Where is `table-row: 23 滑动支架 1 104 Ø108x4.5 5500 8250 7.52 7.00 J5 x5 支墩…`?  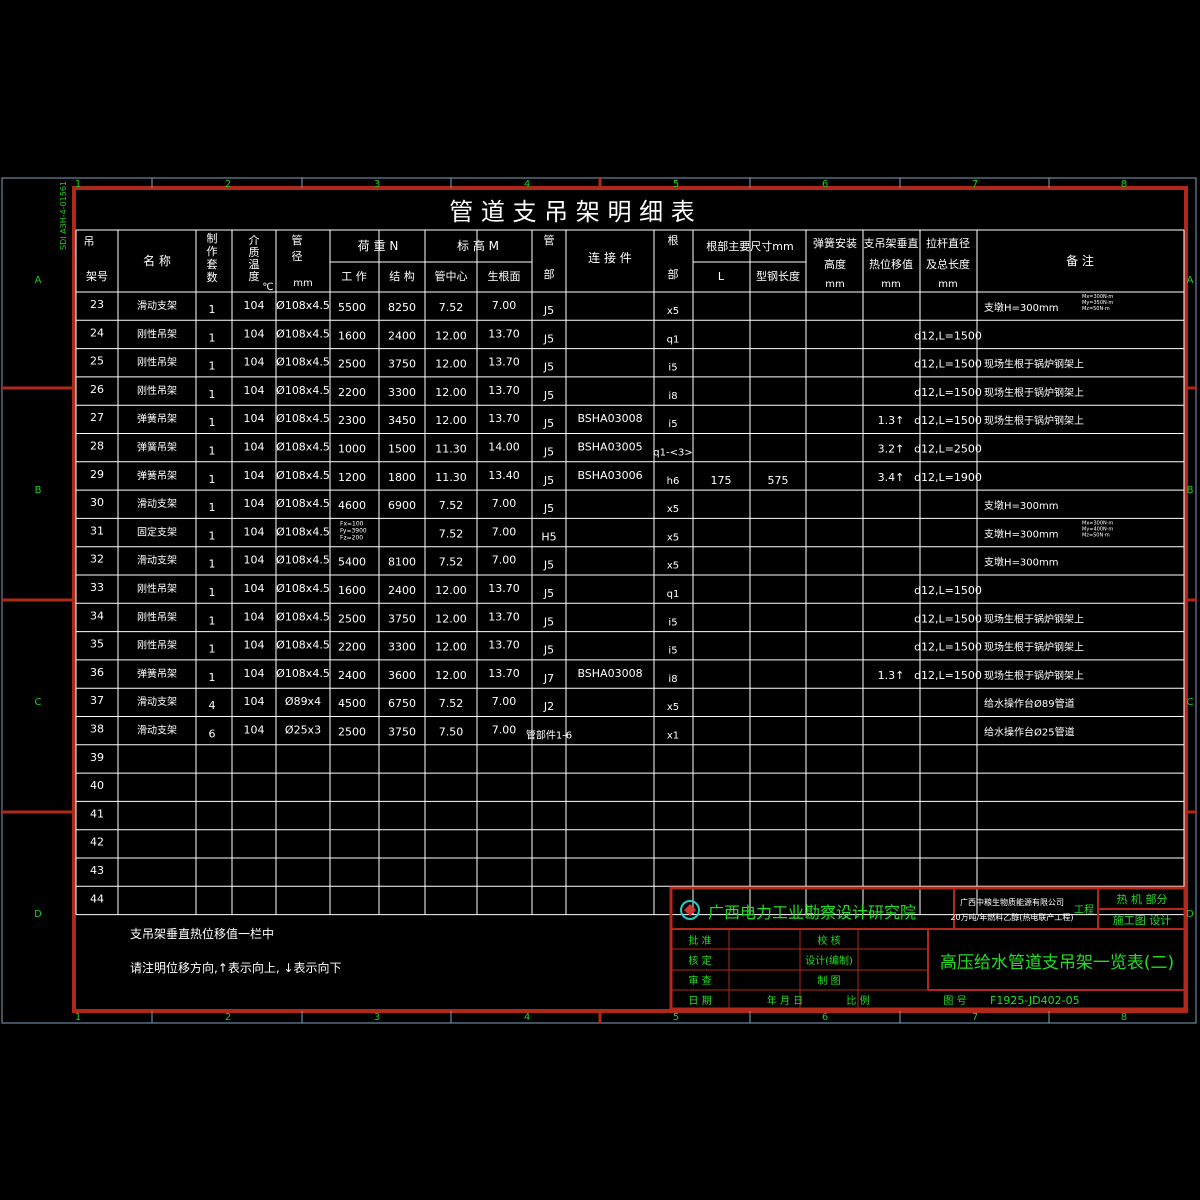 table-row: 23 滑动支架 1 104 Ø108x4.5 5500 8250 7.52 7.00 J5 x5 支墩… is located at coordinates (601, 305).